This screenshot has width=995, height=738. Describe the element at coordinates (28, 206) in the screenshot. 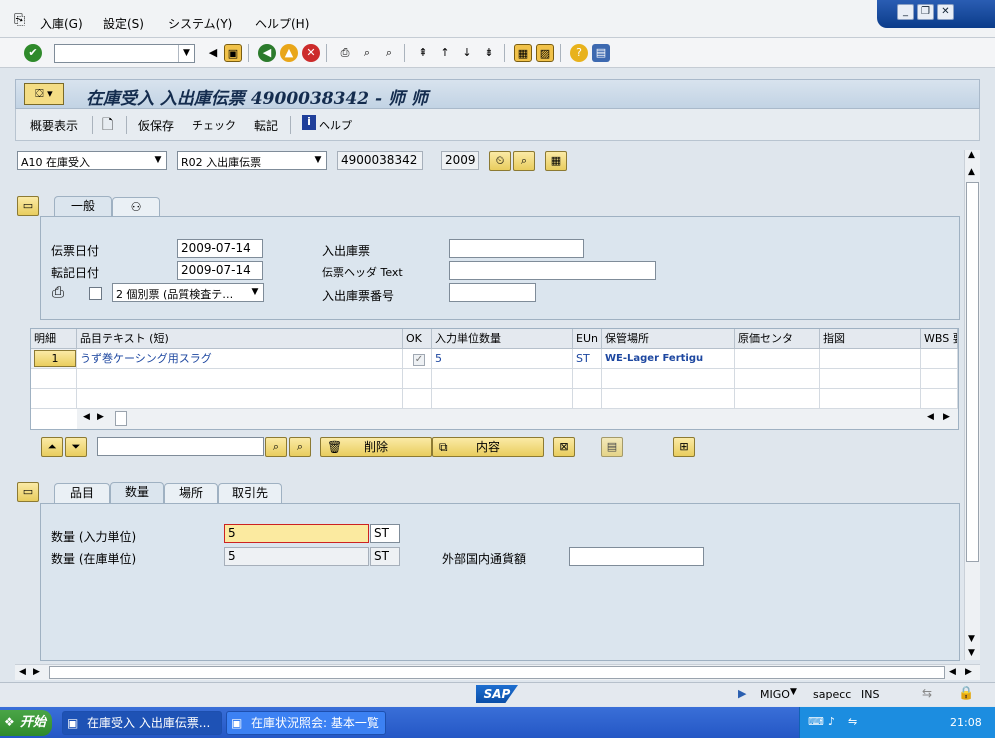

I see `collapse-header-icon: ▭` at that location.